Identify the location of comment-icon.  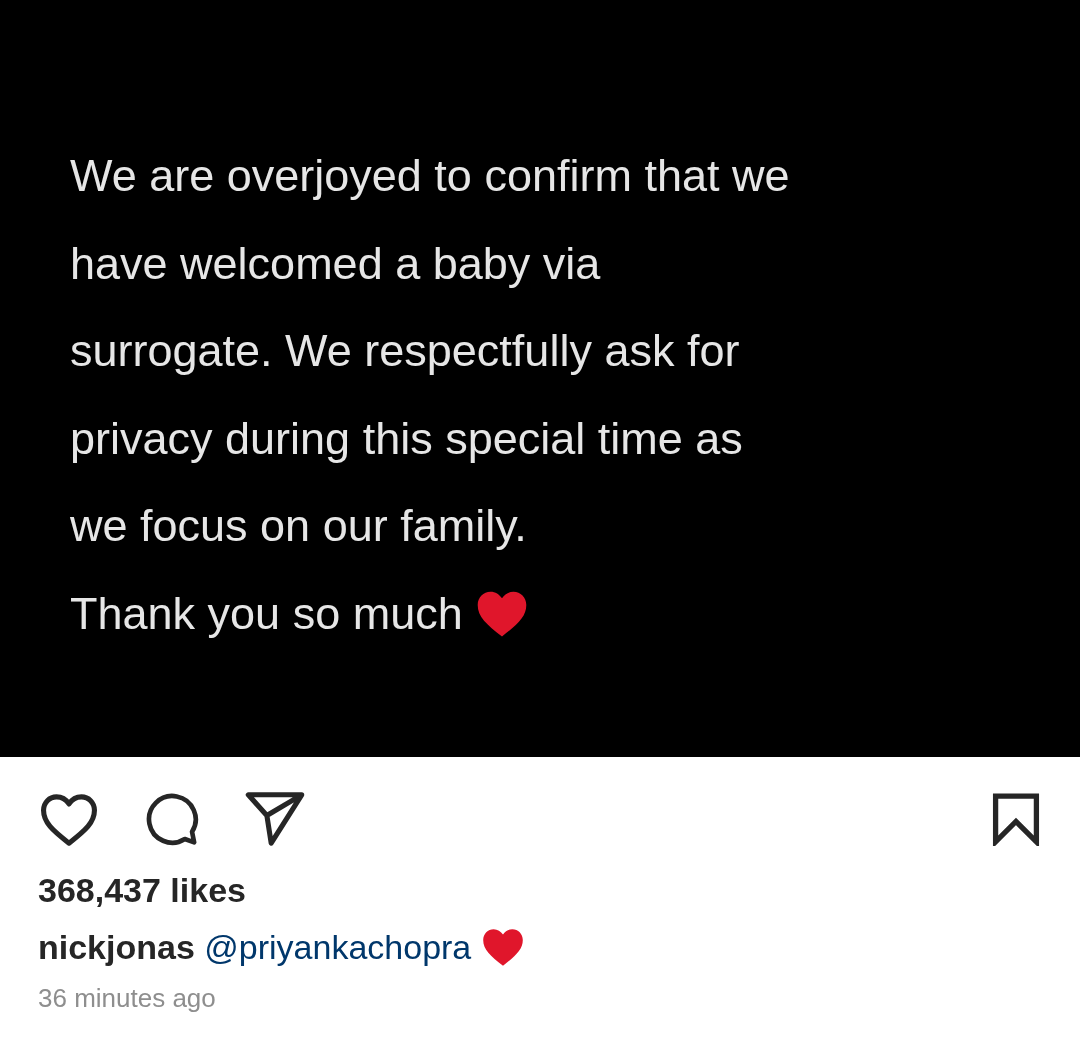
(172, 819).